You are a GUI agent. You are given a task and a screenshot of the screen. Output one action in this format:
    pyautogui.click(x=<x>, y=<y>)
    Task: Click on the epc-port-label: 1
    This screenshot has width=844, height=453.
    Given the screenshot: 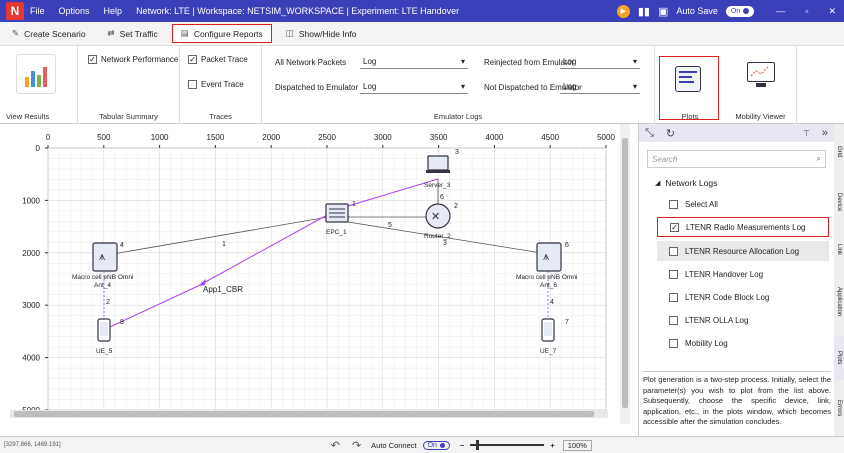 What is the action you would take?
    pyautogui.click(x=354, y=204)
    